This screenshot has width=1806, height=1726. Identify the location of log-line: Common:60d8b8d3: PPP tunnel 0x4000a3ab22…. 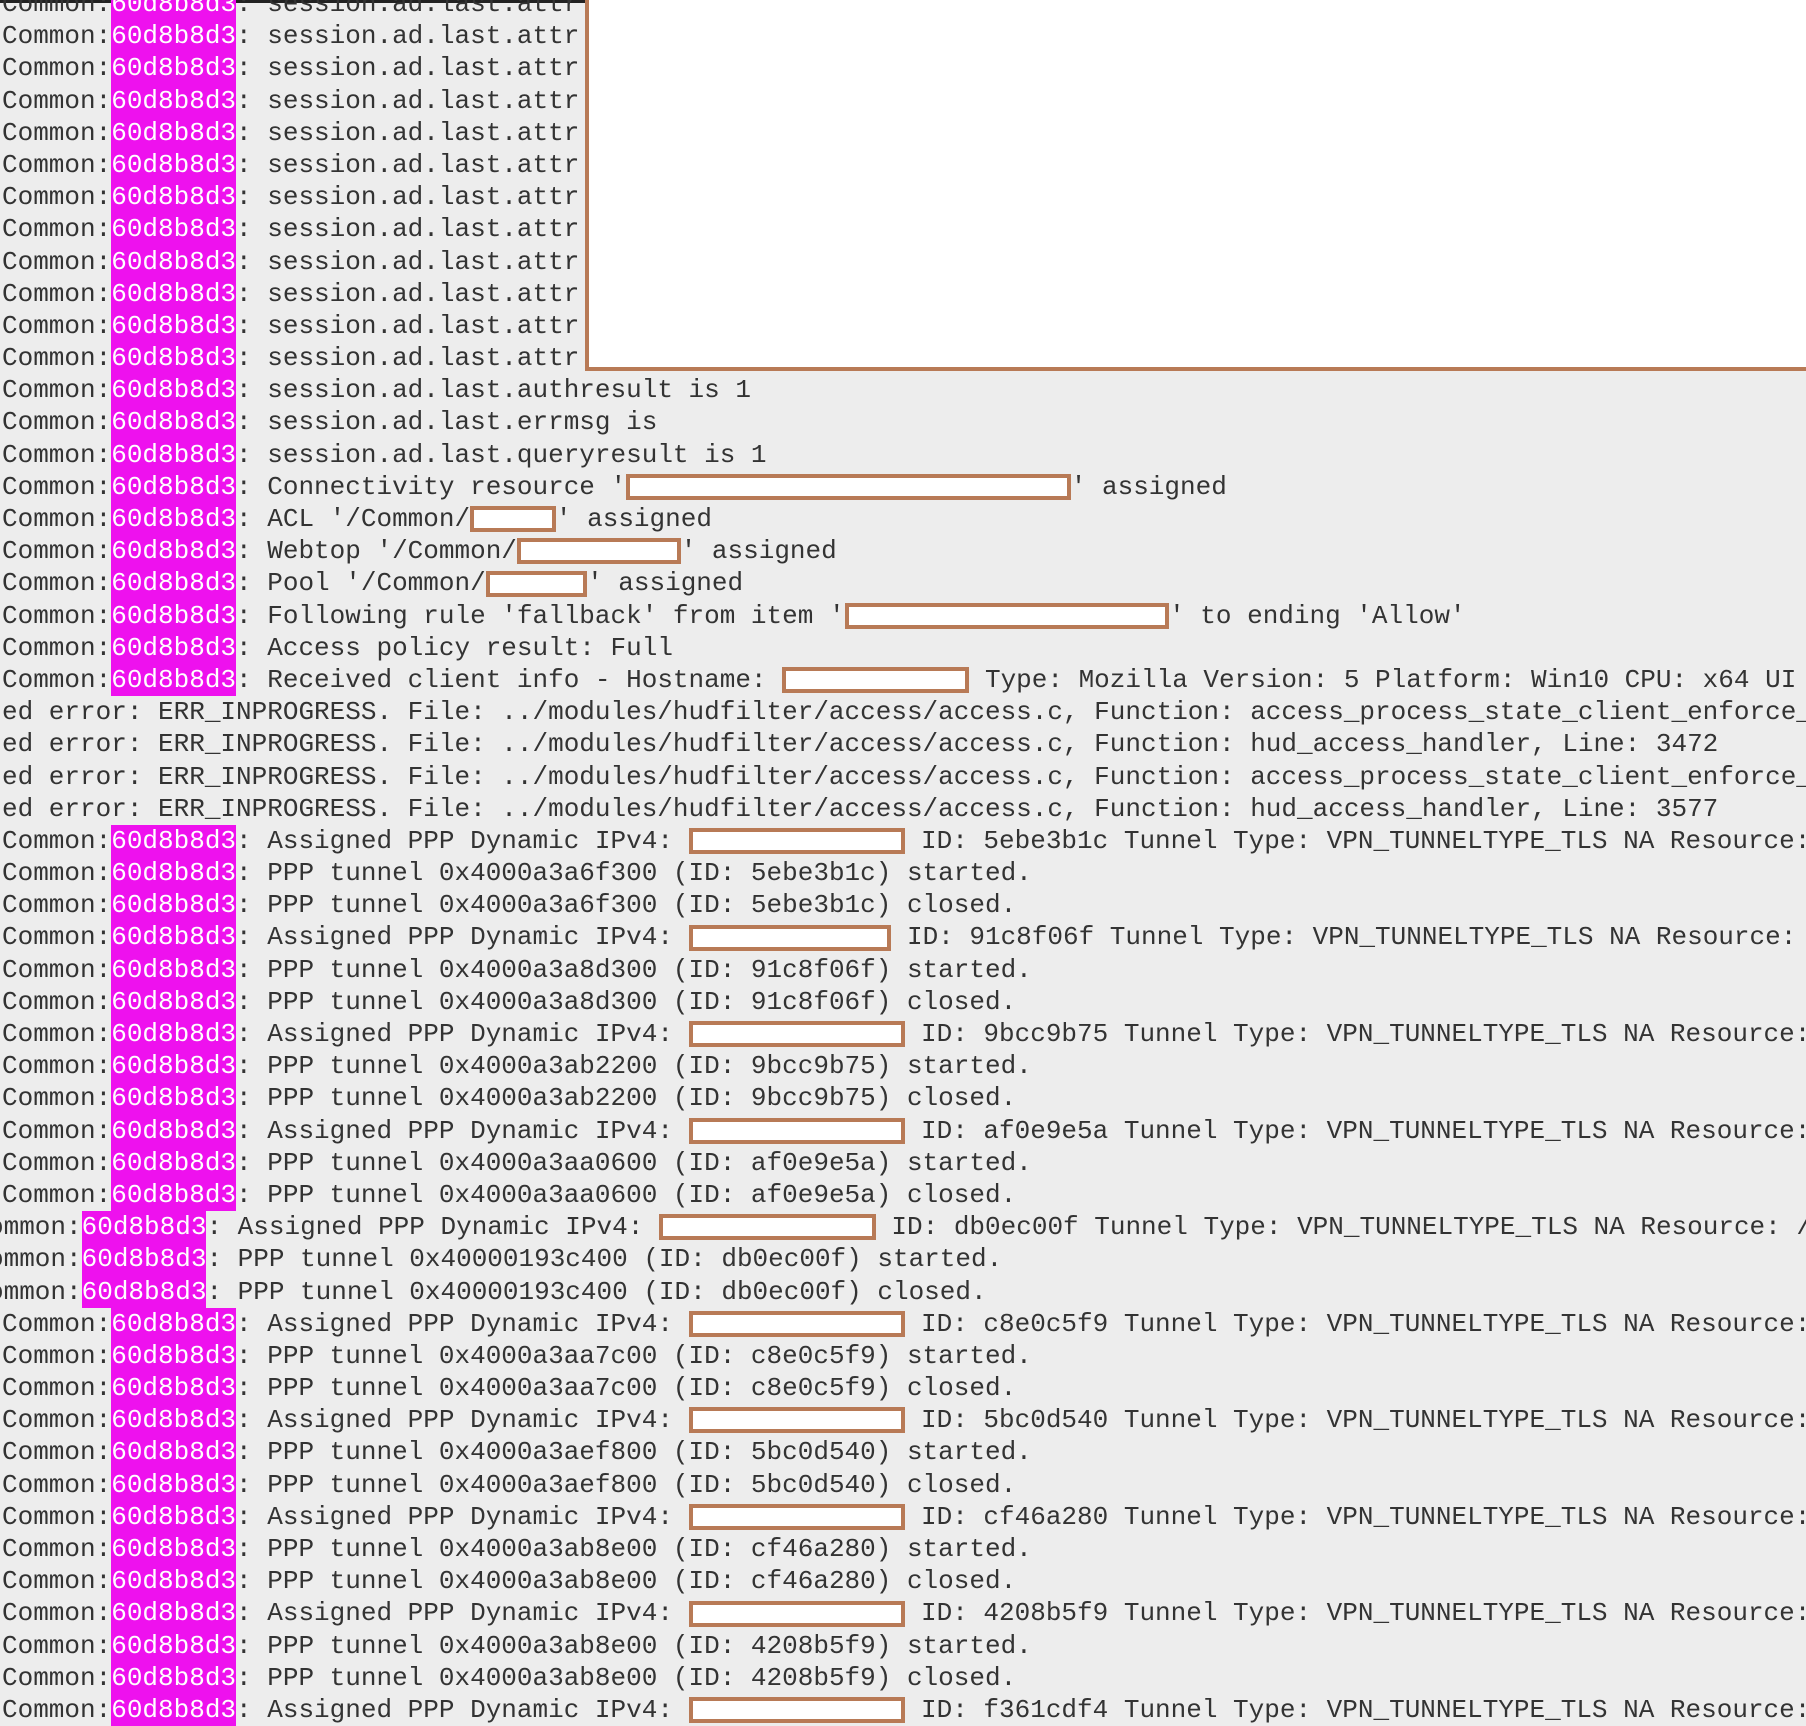
(904, 1098).